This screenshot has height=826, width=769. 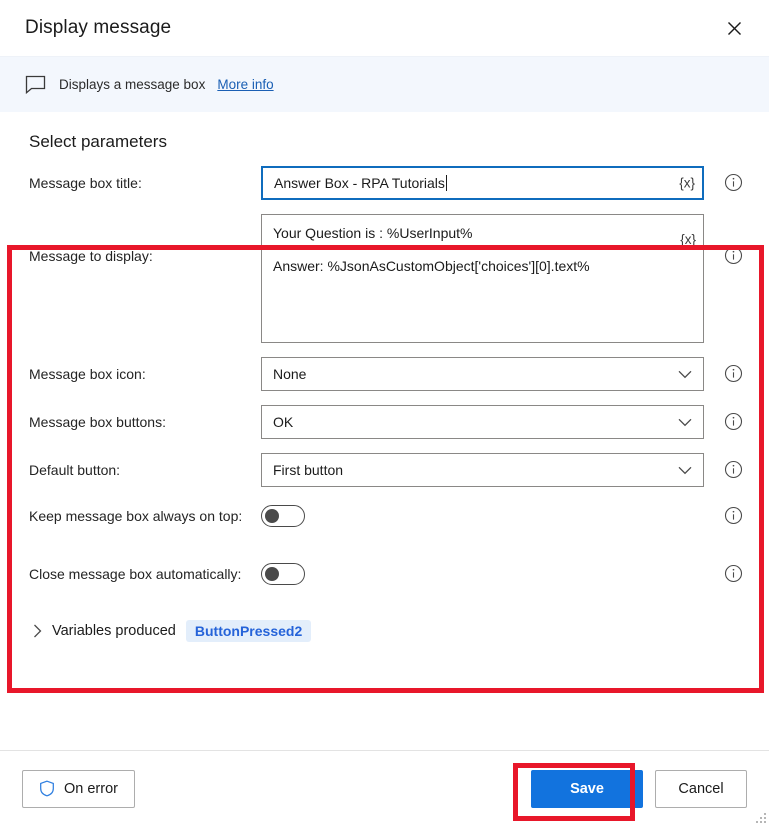 What do you see at coordinates (734, 516) in the screenshot?
I see `info-icon-keep-on-top` at bounding box center [734, 516].